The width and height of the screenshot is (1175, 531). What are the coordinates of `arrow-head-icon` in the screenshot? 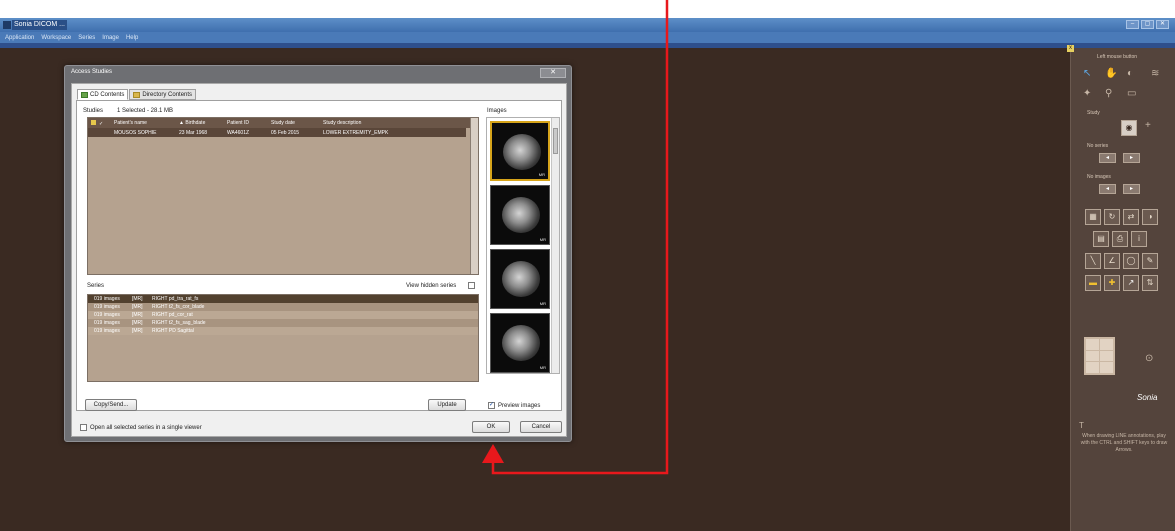 It's located at (493, 453).